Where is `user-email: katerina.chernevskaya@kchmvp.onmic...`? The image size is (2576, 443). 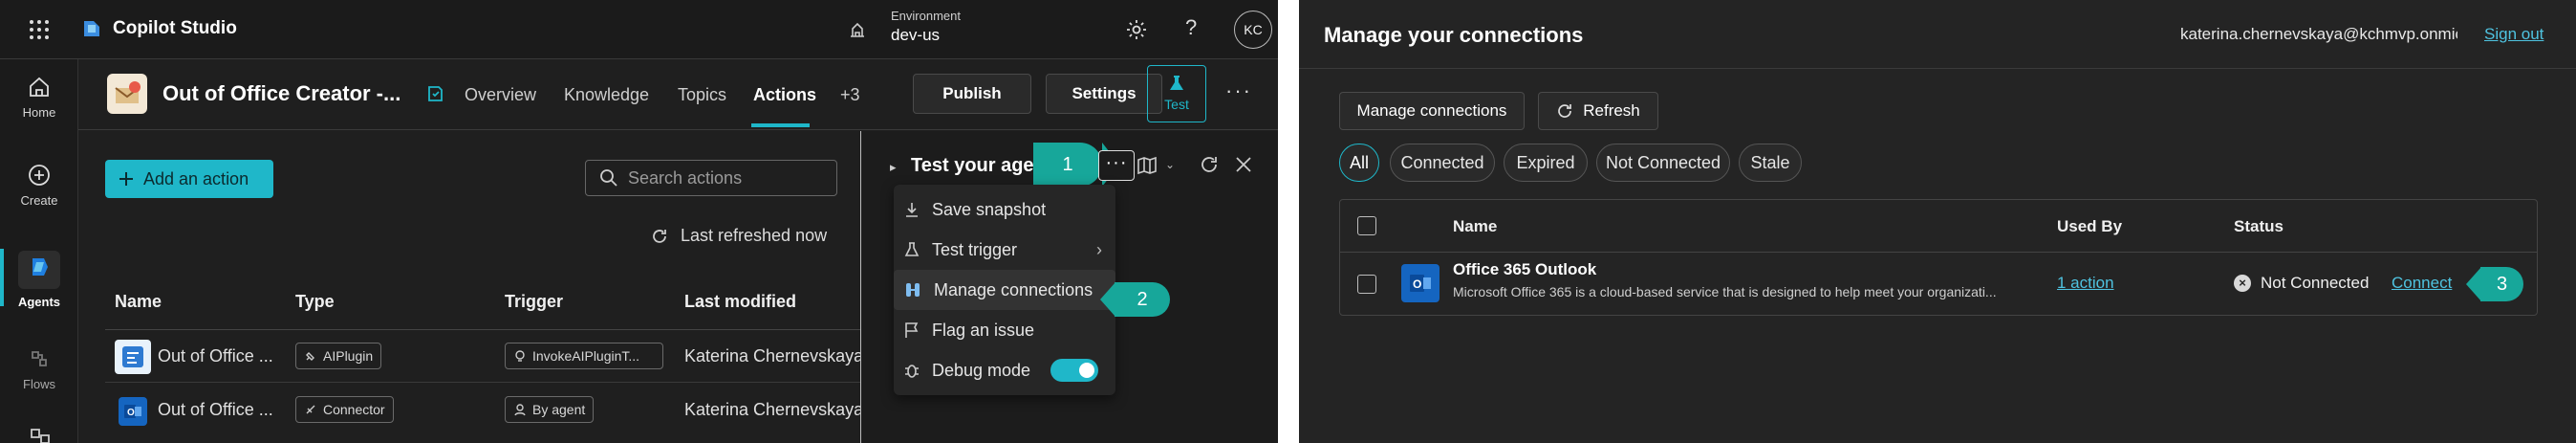 user-email: katerina.chernevskaya@kchmvp.onmic... is located at coordinates (2318, 34).